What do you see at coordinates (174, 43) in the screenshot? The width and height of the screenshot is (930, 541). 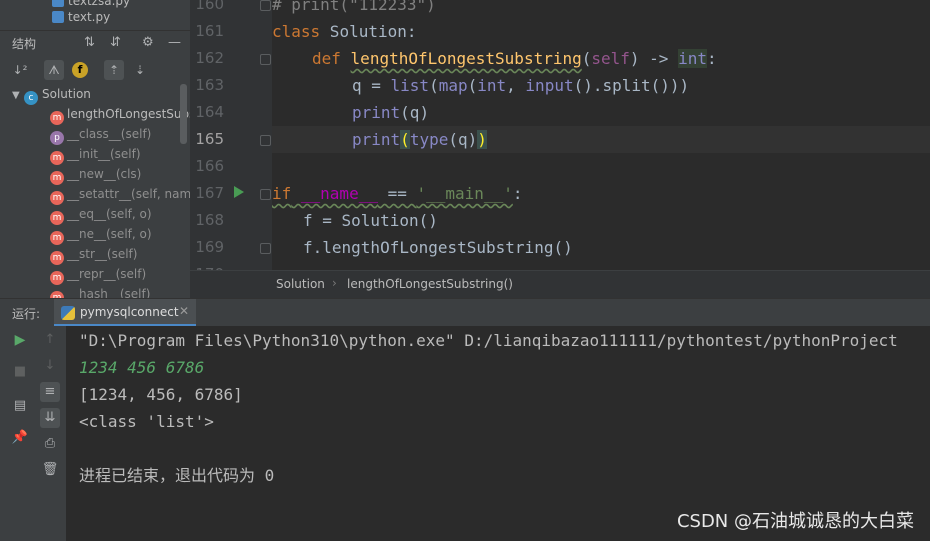 I see `hide-icon: —` at bounding box center [174, 43].